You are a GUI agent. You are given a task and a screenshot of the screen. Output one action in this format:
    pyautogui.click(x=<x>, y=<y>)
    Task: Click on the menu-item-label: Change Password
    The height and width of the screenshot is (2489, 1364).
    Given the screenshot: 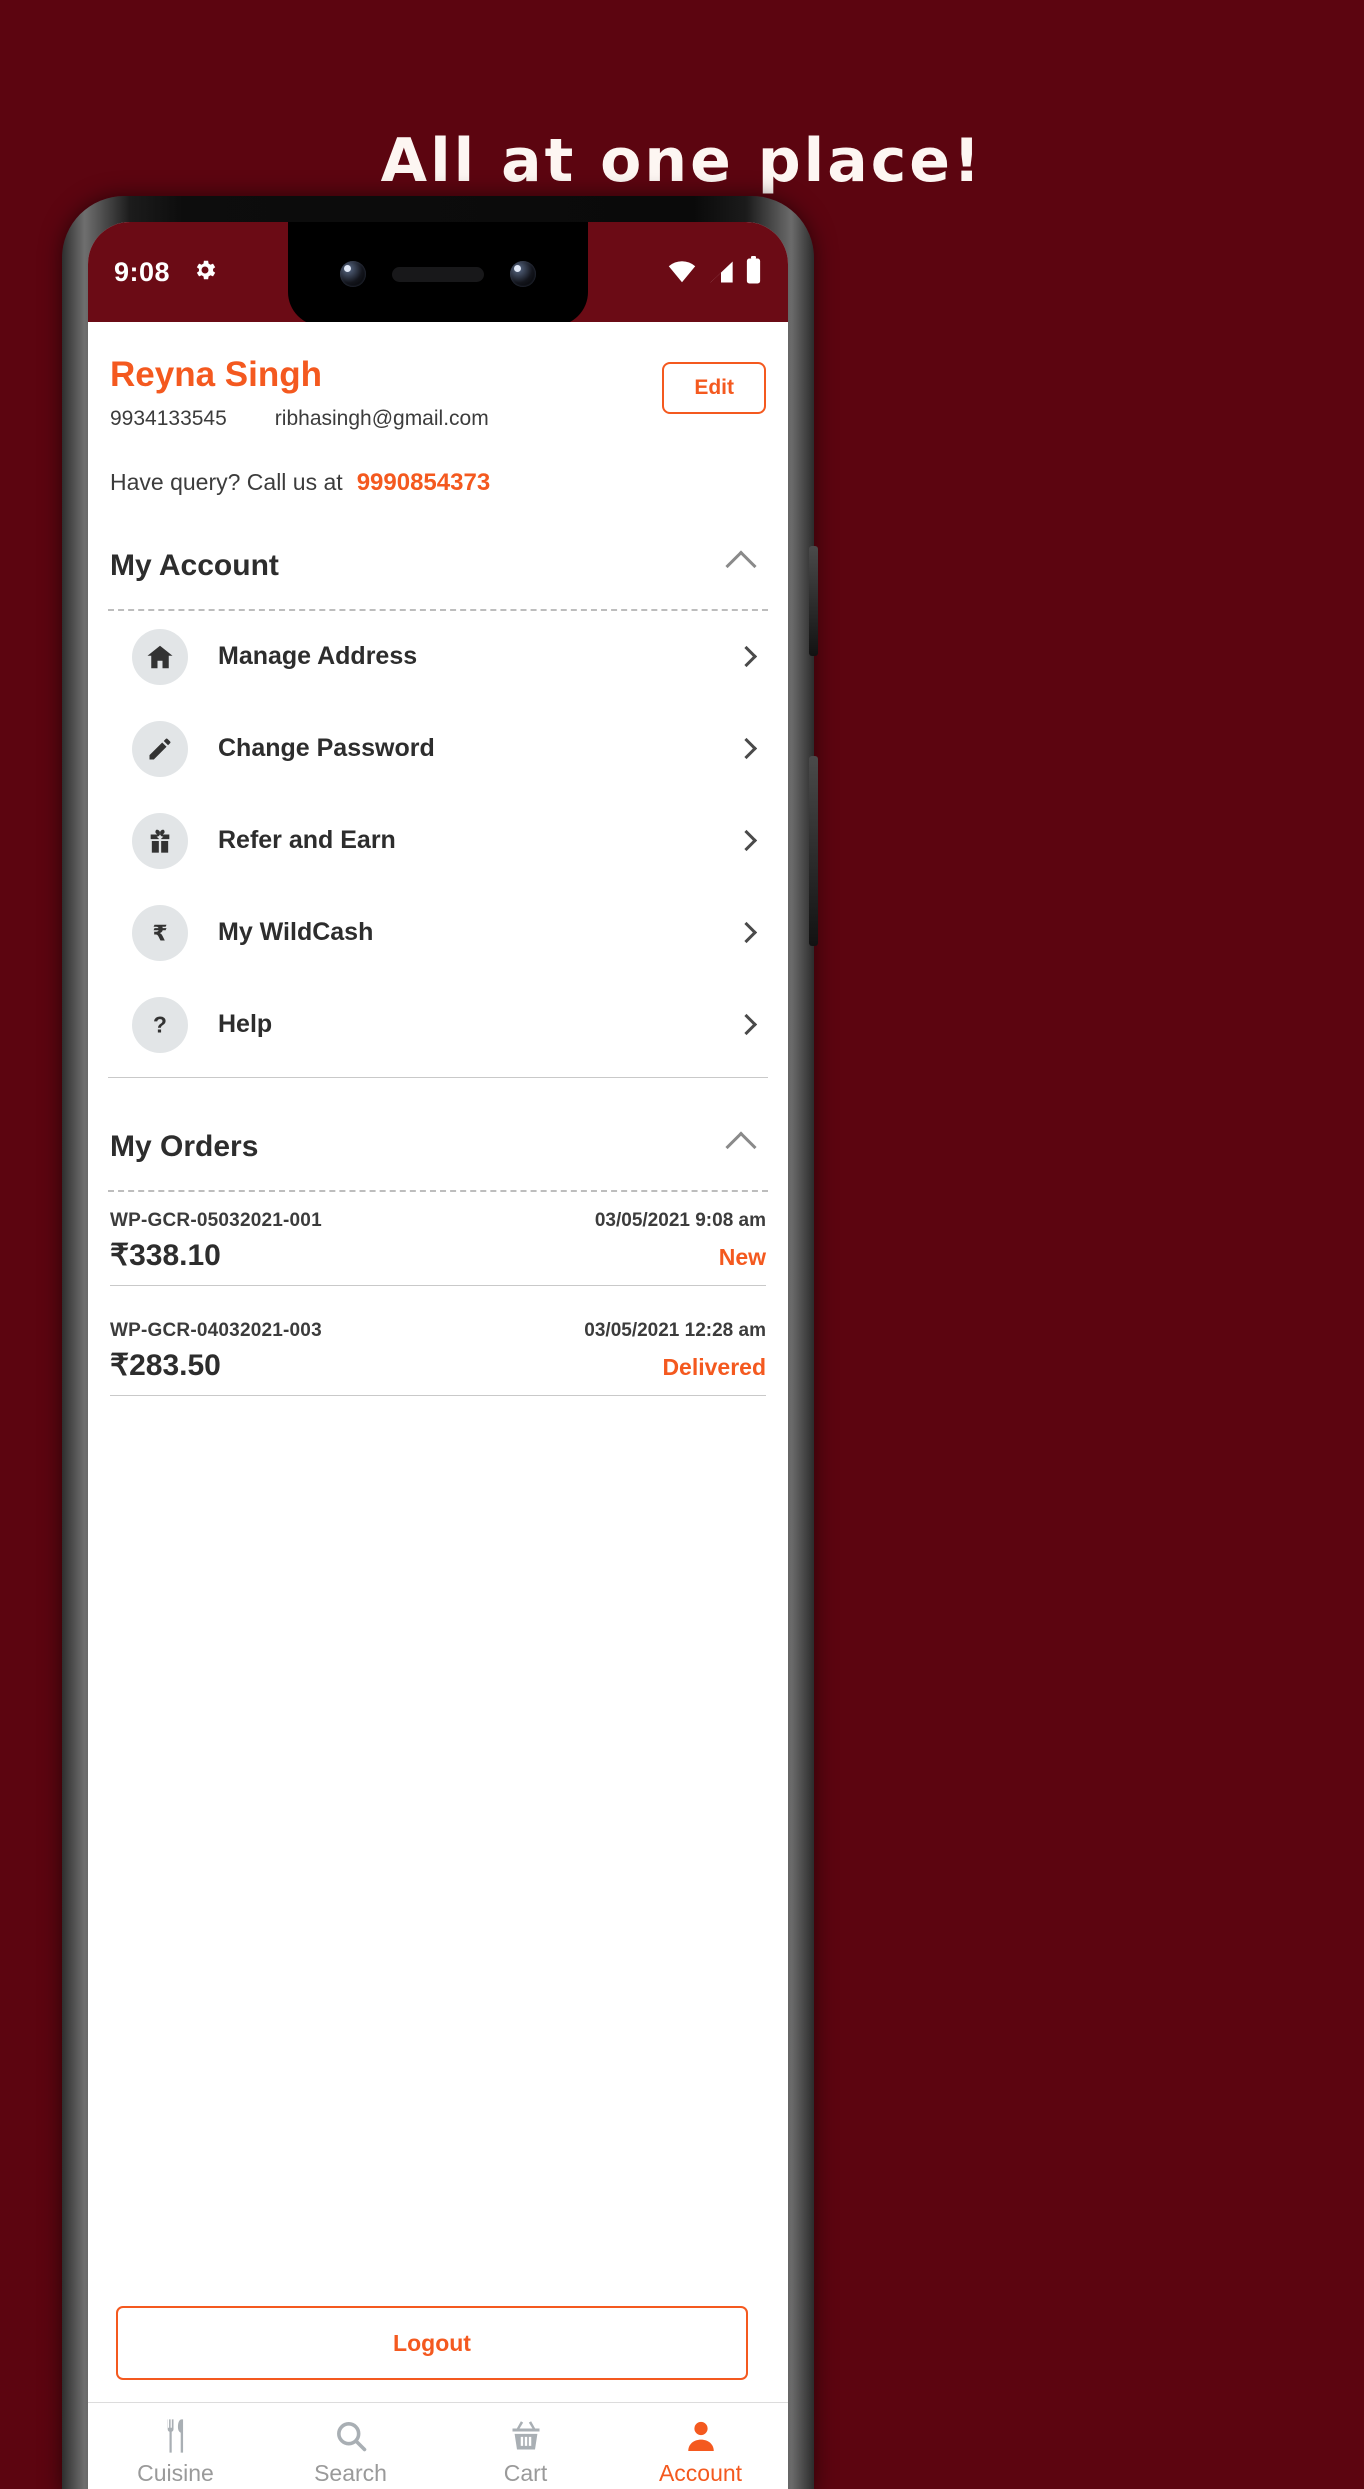 What is the action you would take?
    pyautogui.click(x=326, y=748)
    